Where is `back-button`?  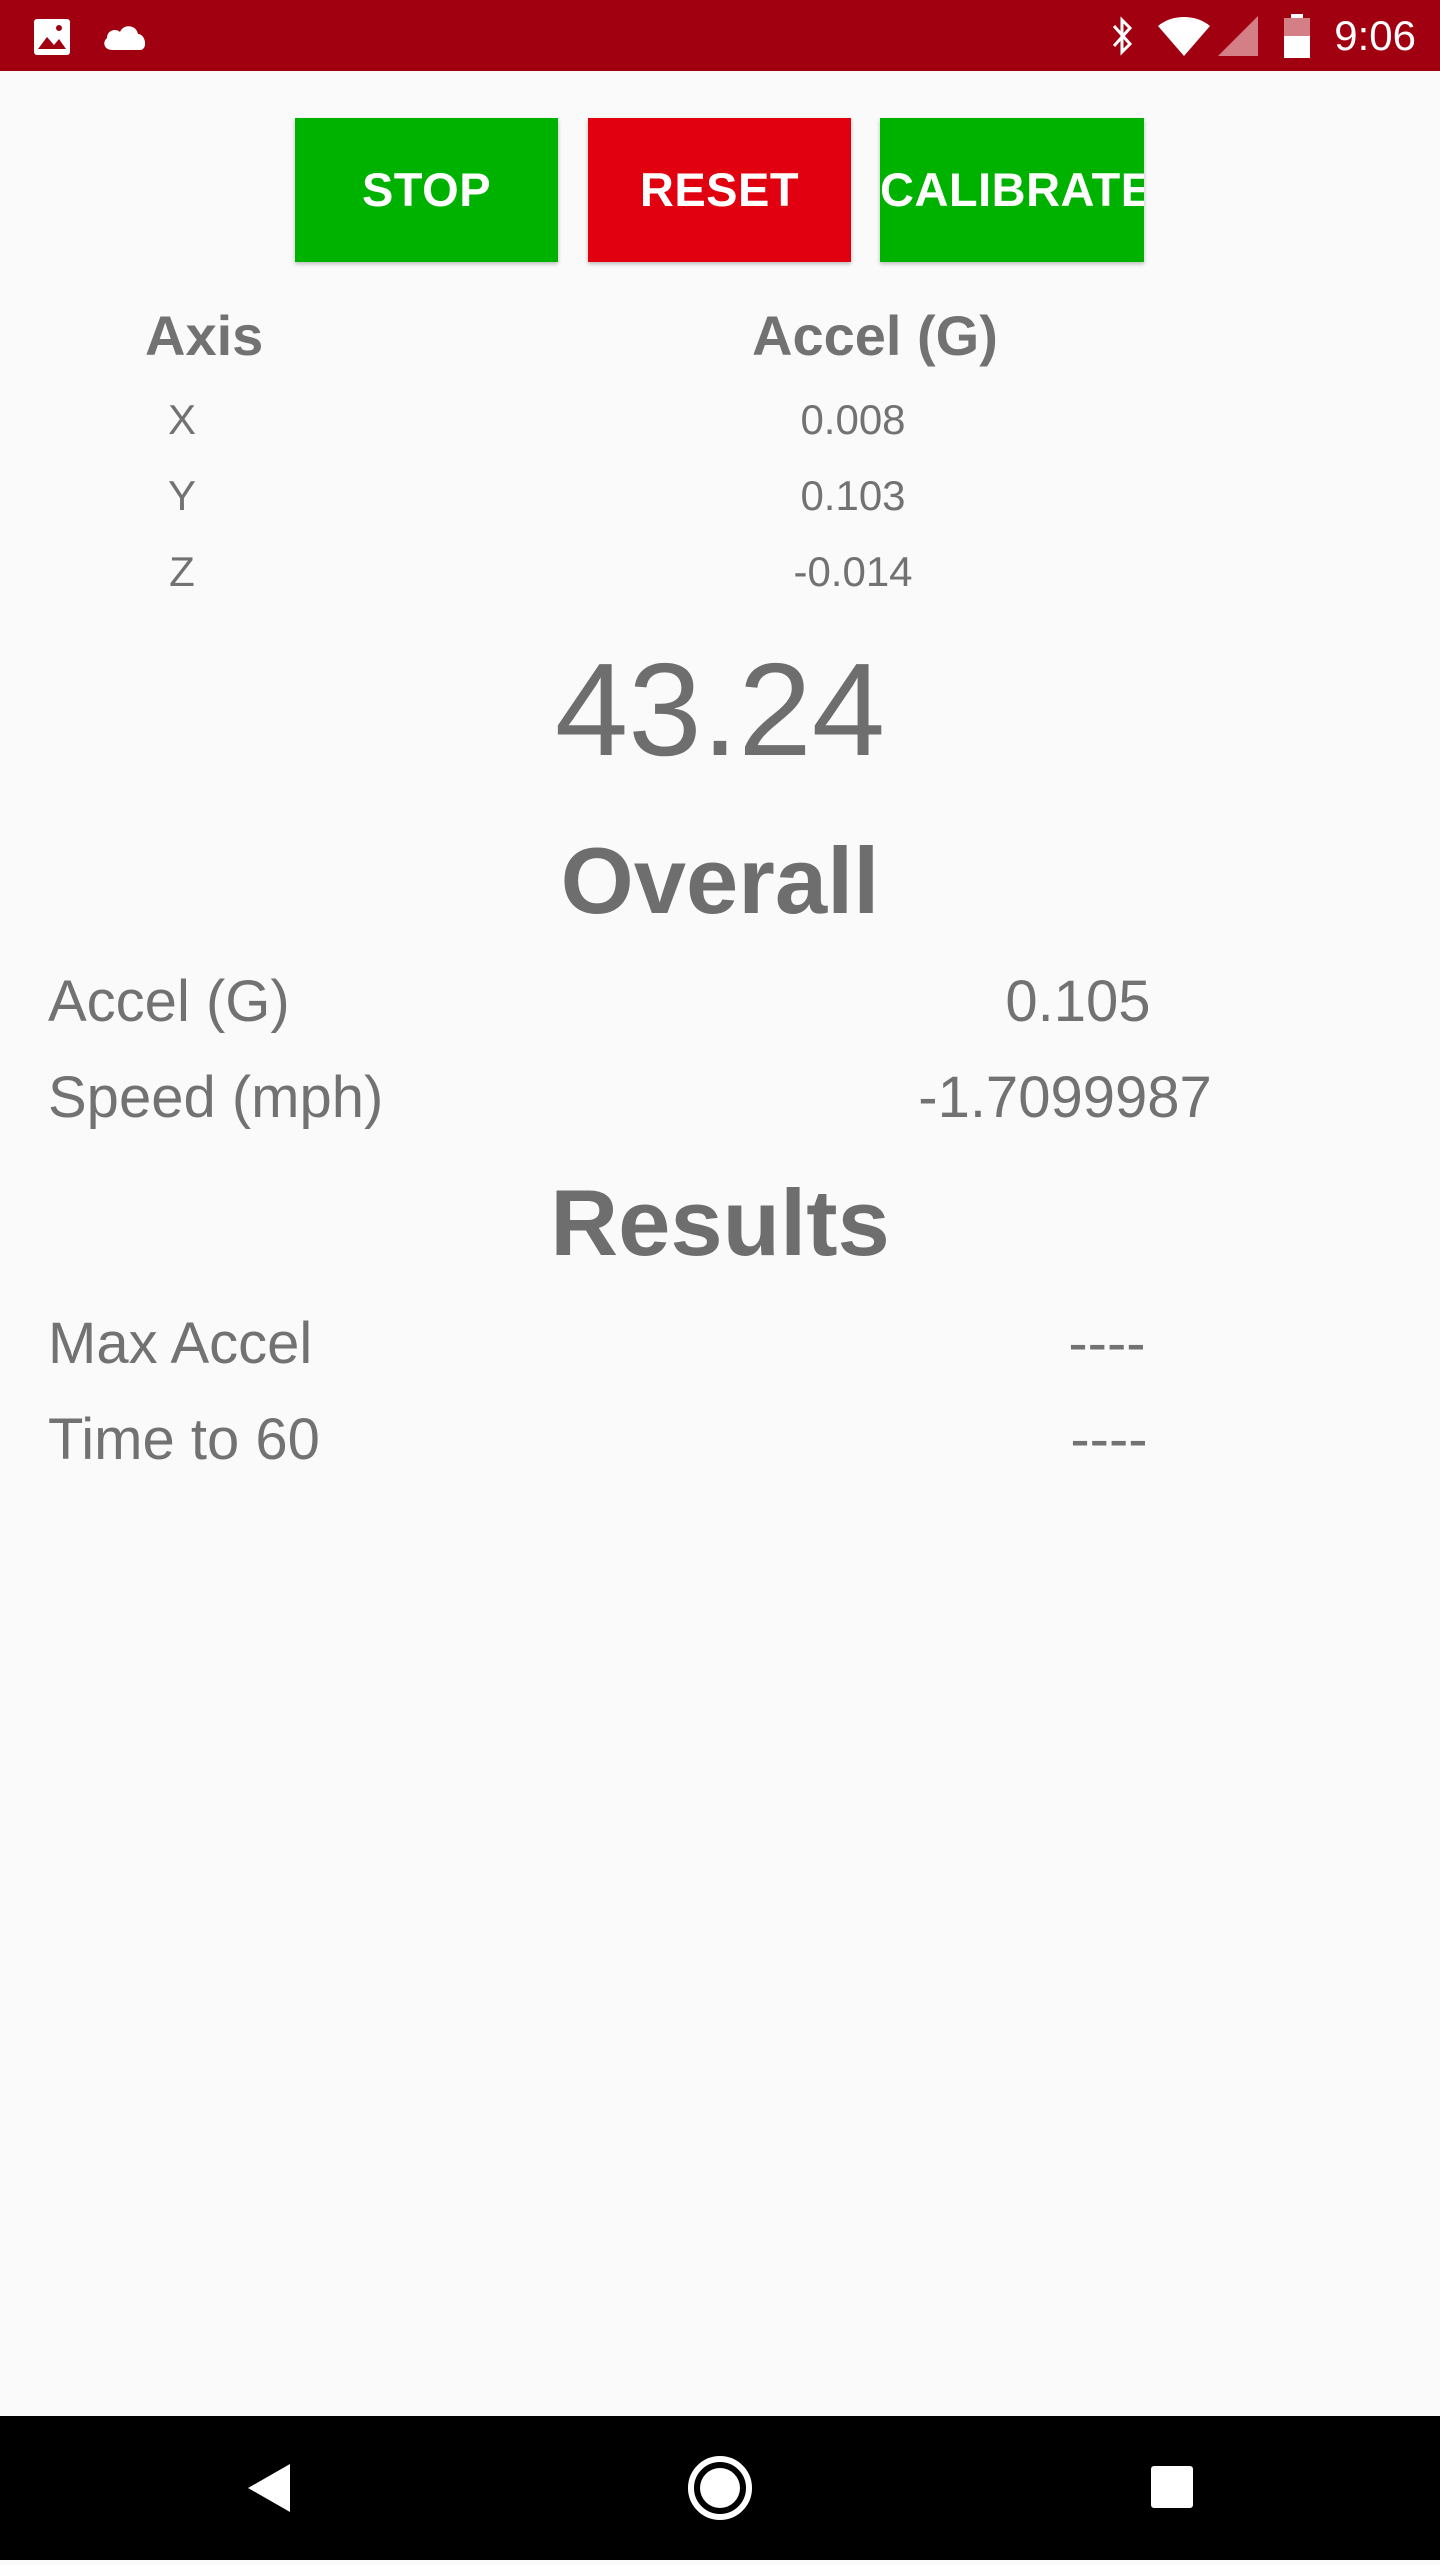 back-button is located at coordinates (270, 2488).